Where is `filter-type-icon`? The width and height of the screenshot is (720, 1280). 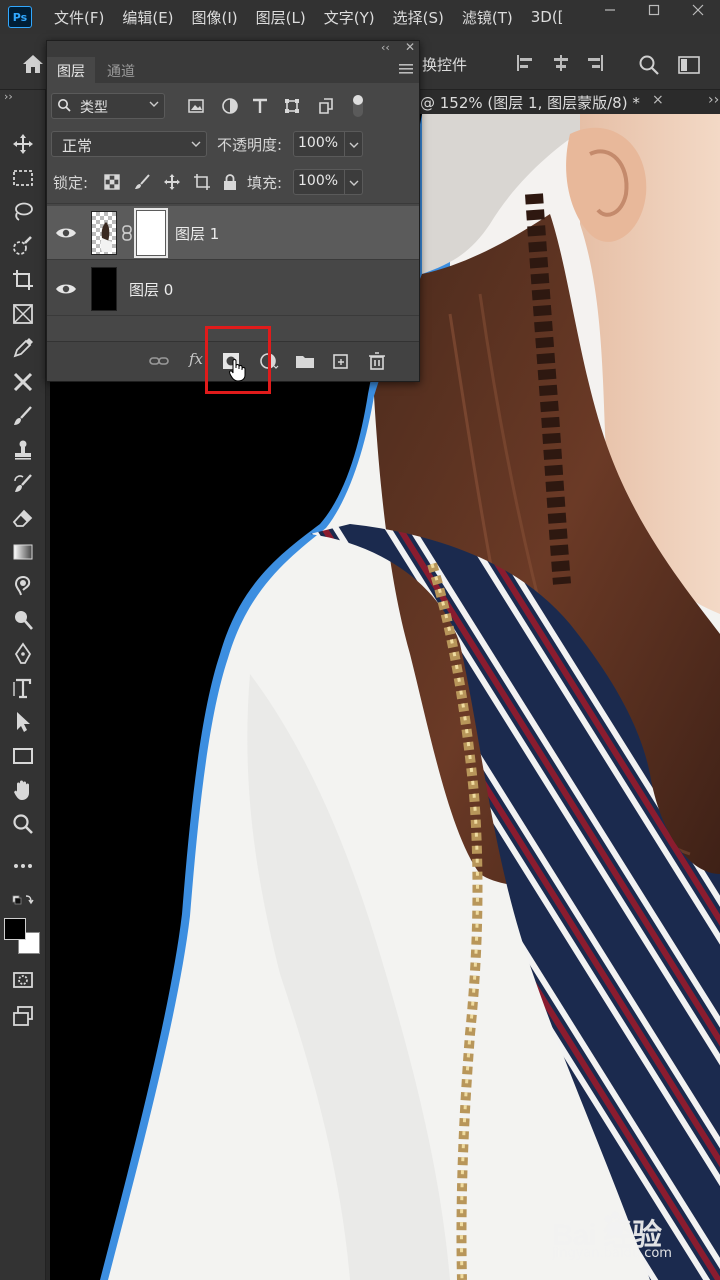
filter-type-icon is located at coordinates (260, 106).